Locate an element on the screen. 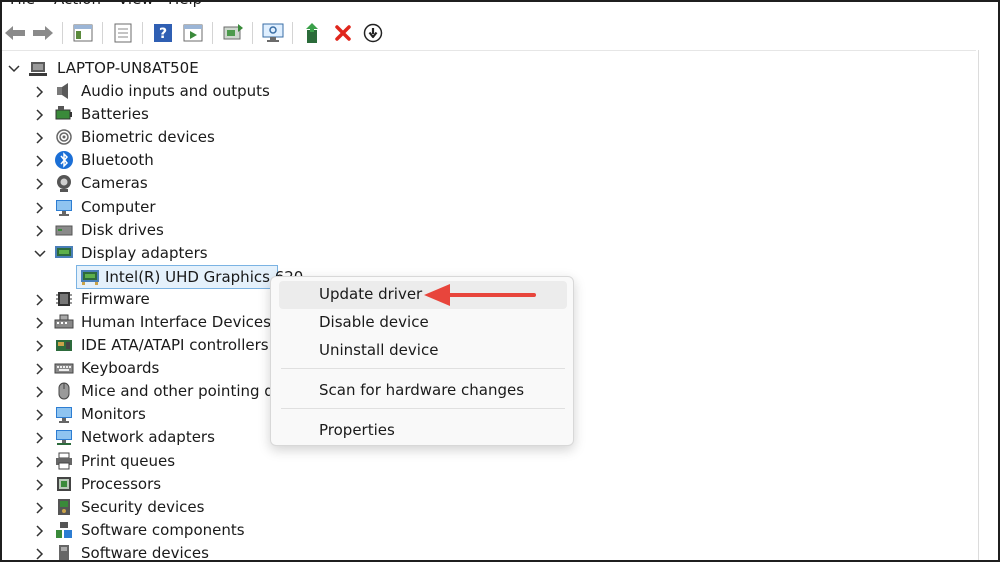  category-label: Display adapters is located at coordinates (144, 253).